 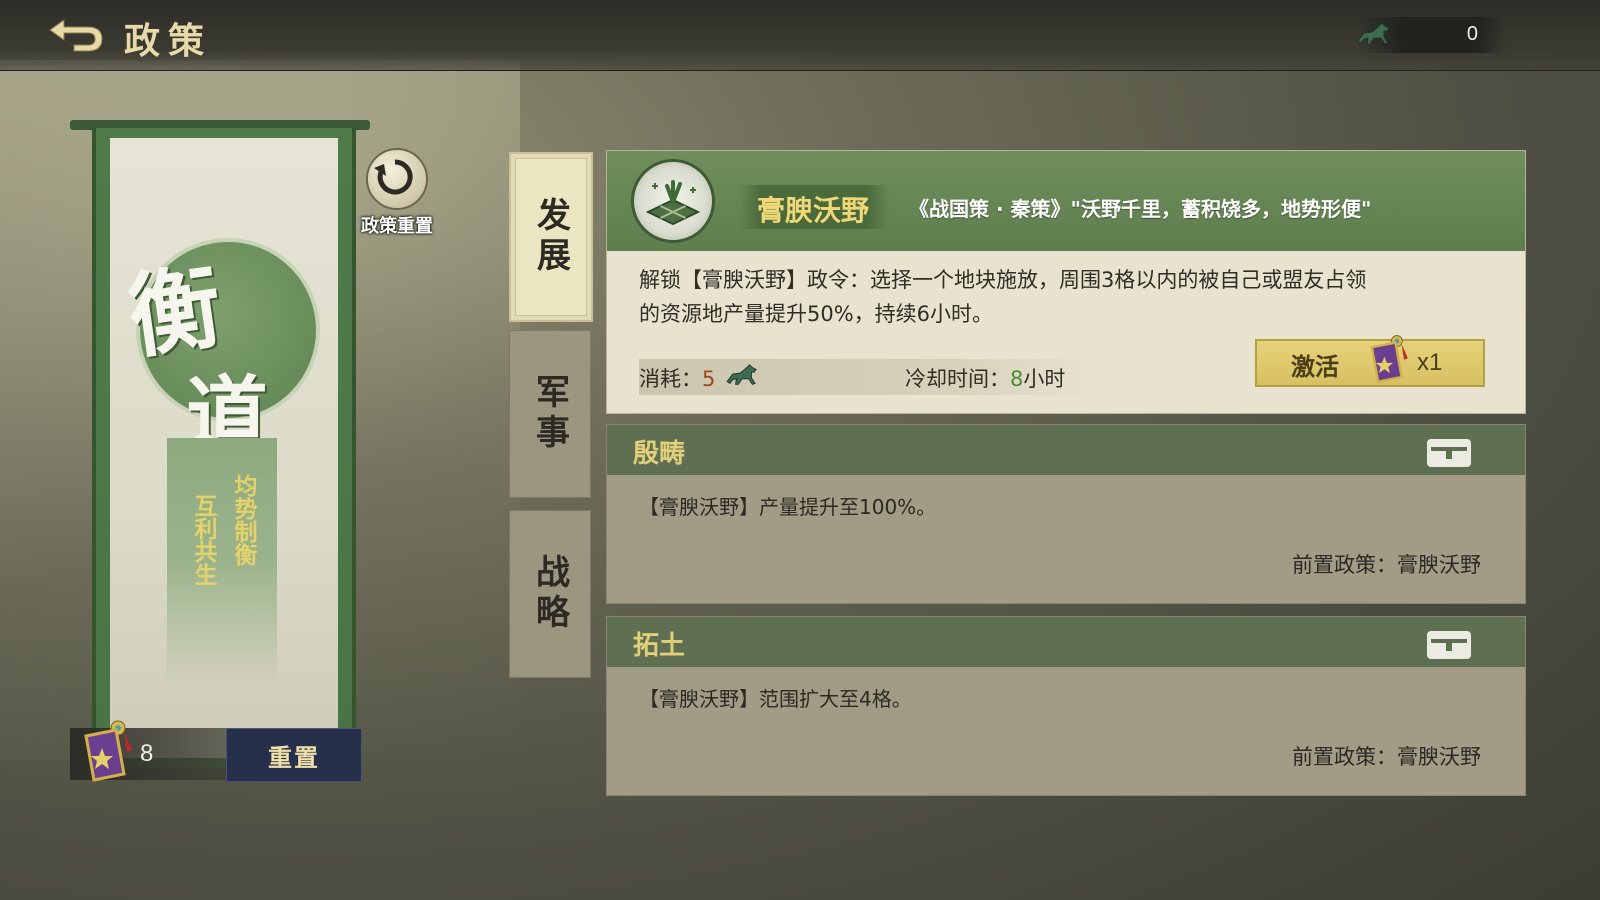 I want to click on farmland-icon, so click(x=673, y=201).